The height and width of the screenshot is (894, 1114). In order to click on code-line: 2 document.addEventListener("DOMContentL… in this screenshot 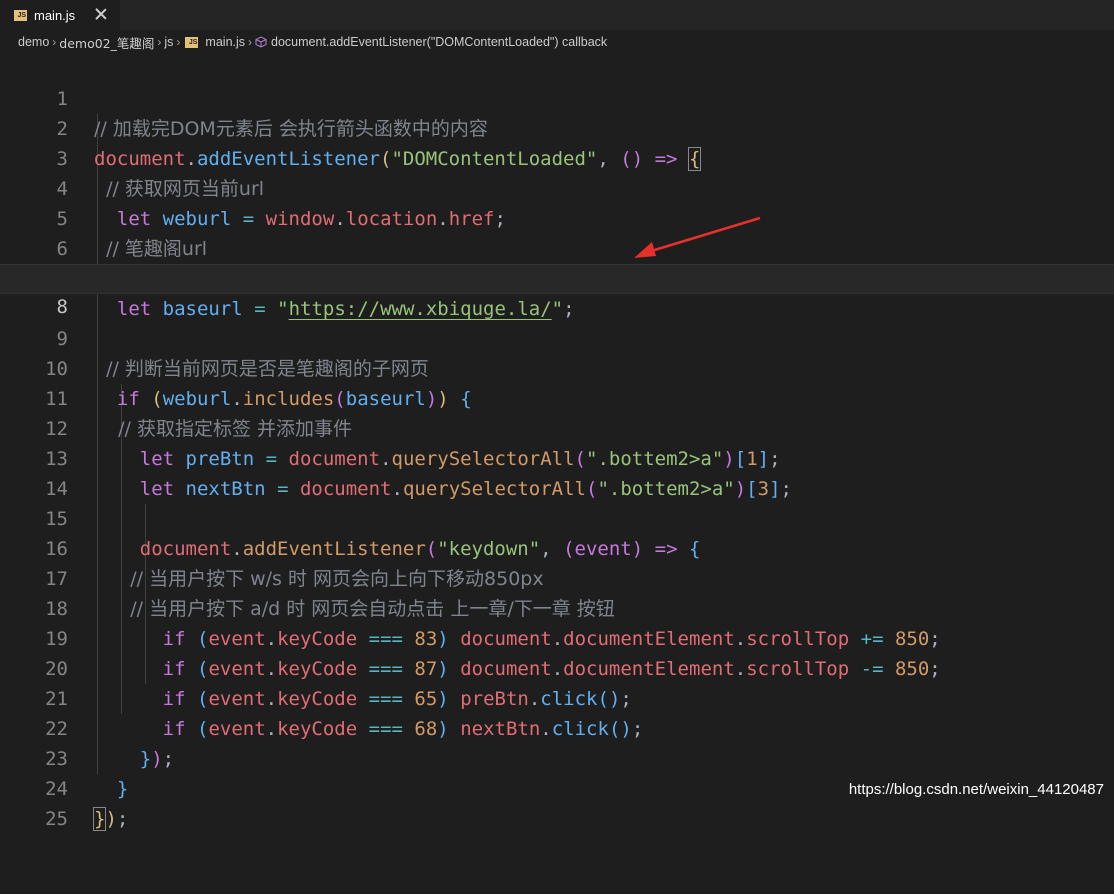, I will do `click(557, 127)`.